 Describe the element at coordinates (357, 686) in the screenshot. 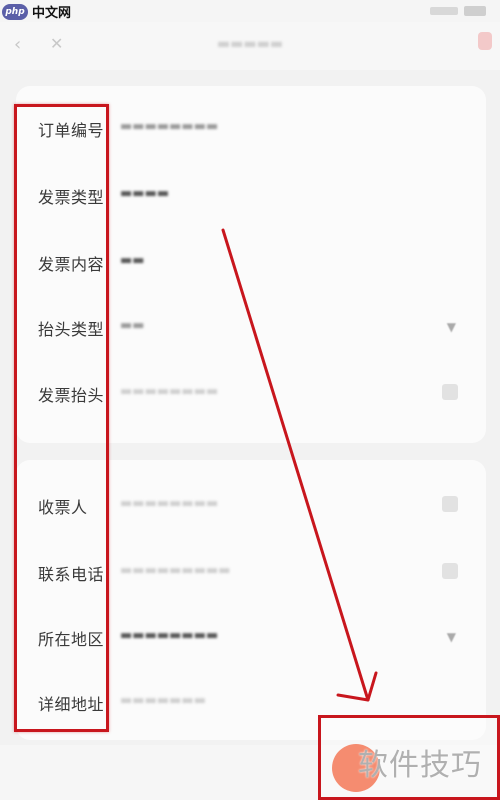

I see `annotation-arrow-head` at that location.